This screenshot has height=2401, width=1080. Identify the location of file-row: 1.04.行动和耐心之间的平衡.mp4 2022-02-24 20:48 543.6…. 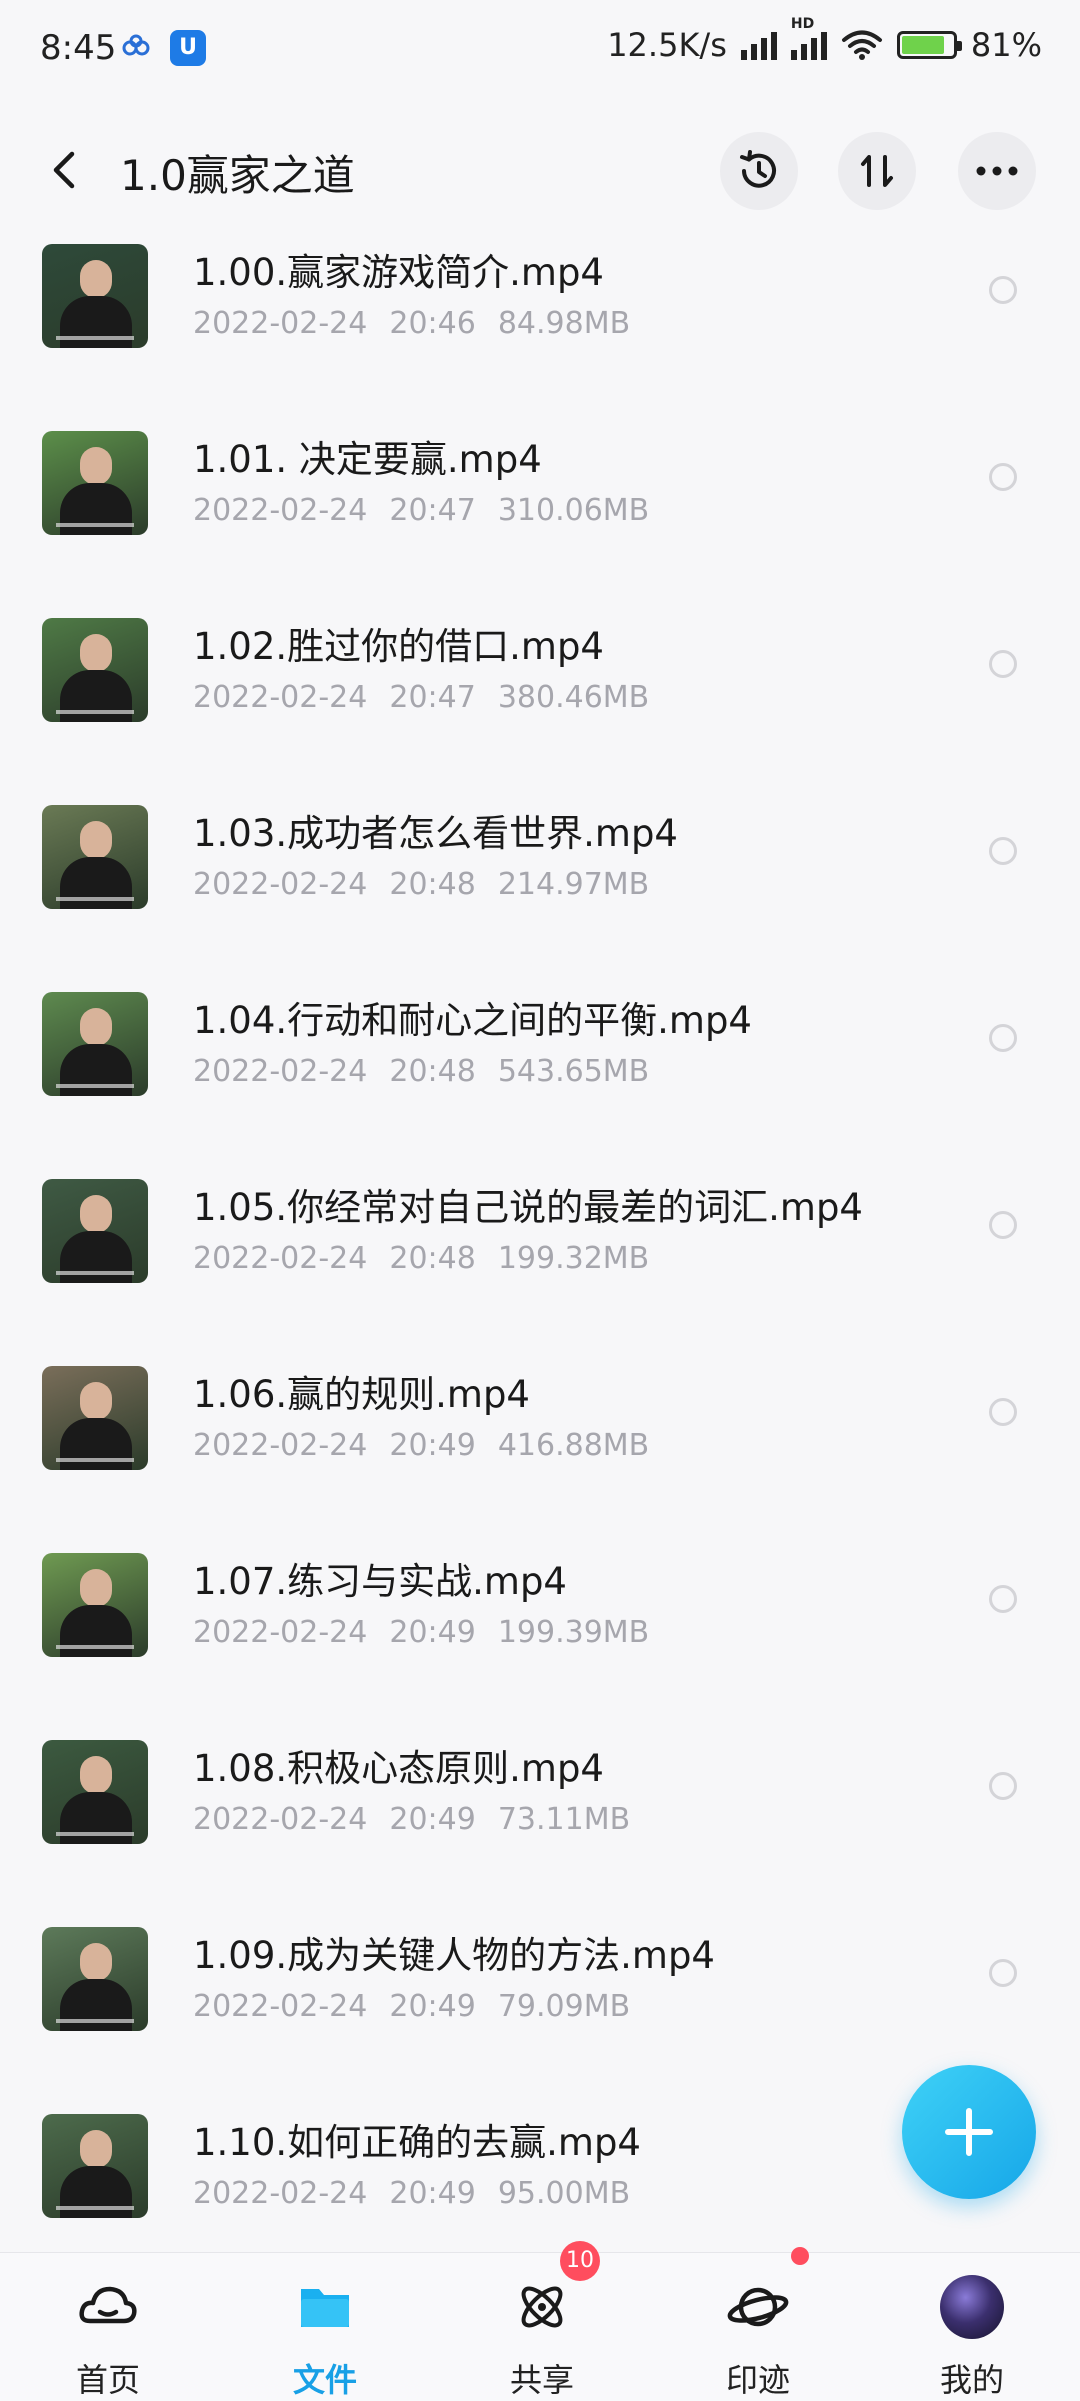
(540, 1071).